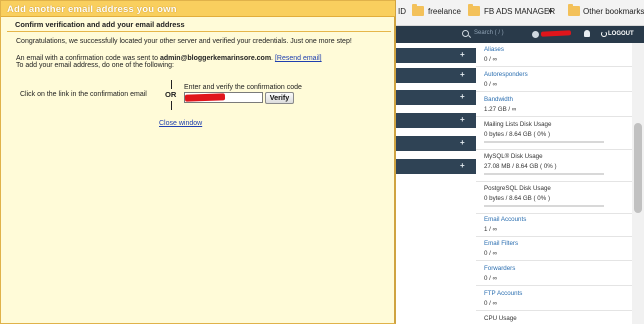  Describe the element at coordinates (554, 75) in the screenshot. I see `stat-label: Autoresponders` at that location.